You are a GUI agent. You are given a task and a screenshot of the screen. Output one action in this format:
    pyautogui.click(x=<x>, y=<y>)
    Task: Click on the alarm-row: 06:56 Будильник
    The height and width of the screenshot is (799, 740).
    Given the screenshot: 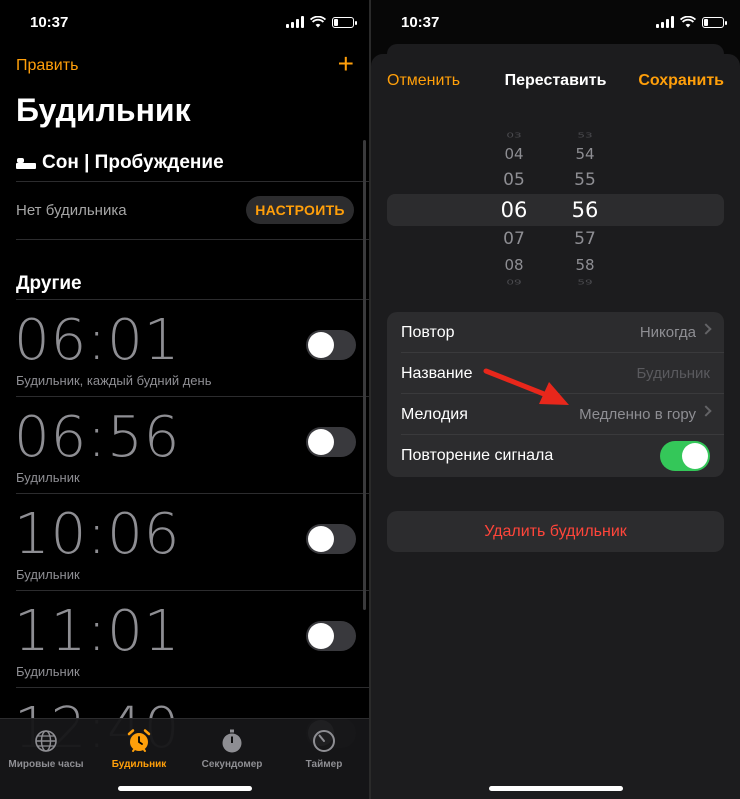 What is the action you would take?
    pyautogui.click(x=185, y=445)
    